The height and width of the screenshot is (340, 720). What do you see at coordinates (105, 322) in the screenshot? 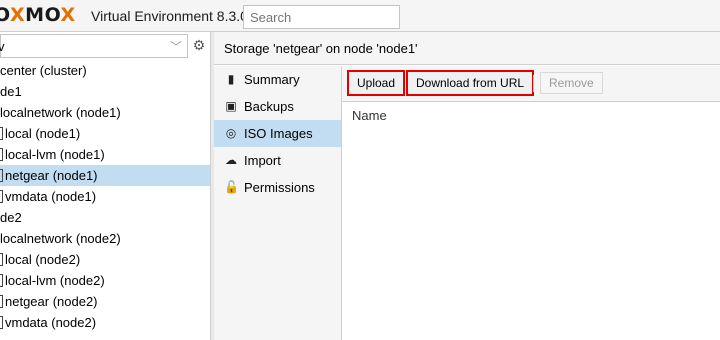
I see `tree-node: vmdata (node2)` at bounding box center [105, 322].